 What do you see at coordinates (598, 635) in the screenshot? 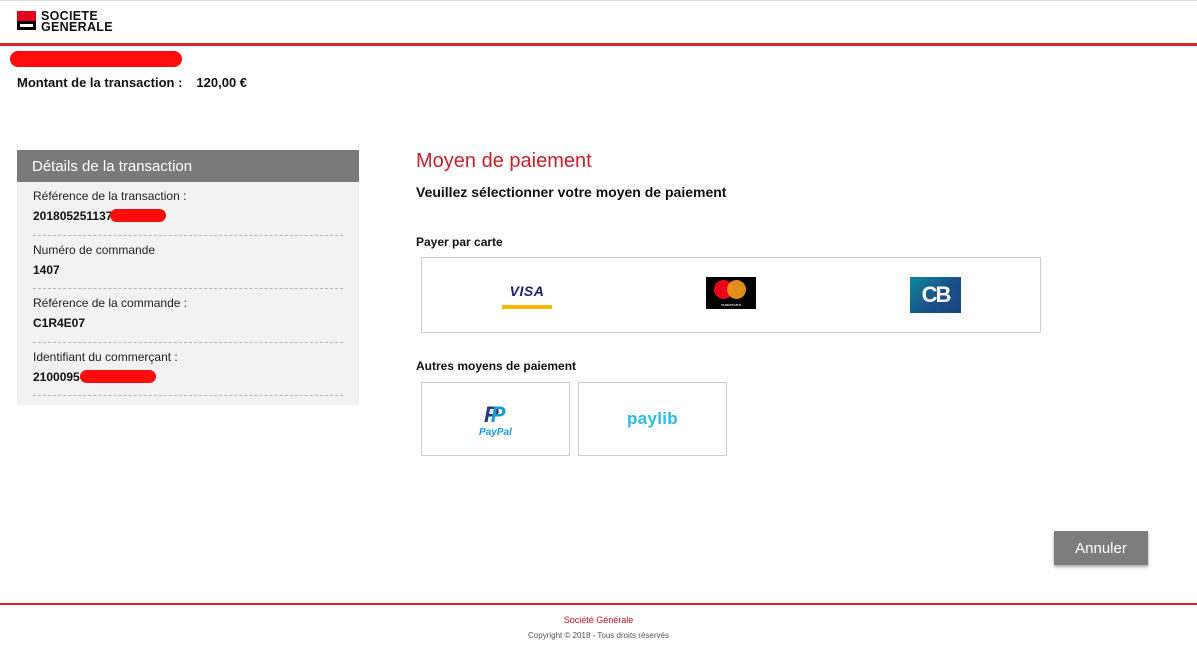
I see `footer-copyright: Copyright © 2018 - Tous droits réservés` at bounding box center [598, 635].